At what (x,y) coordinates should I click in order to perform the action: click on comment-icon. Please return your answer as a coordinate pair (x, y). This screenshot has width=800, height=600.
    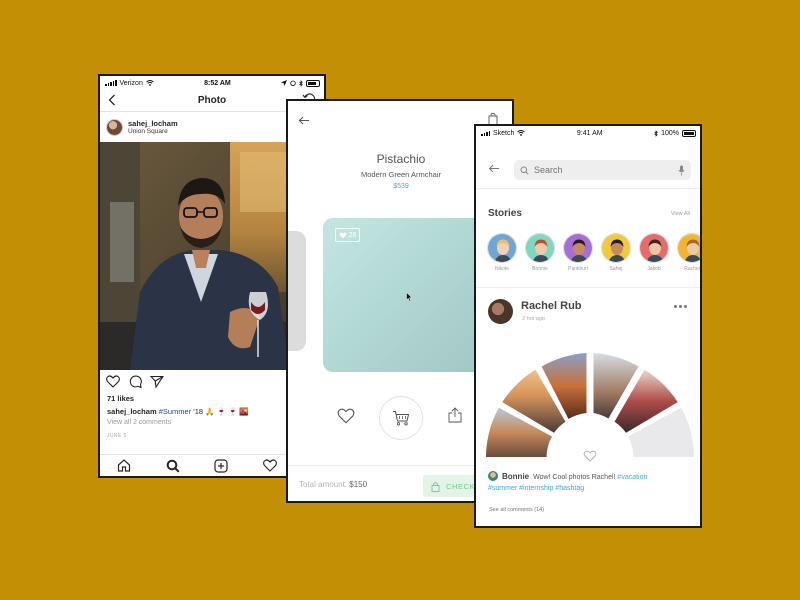
    Looking at the image, I should click on (135, 381).